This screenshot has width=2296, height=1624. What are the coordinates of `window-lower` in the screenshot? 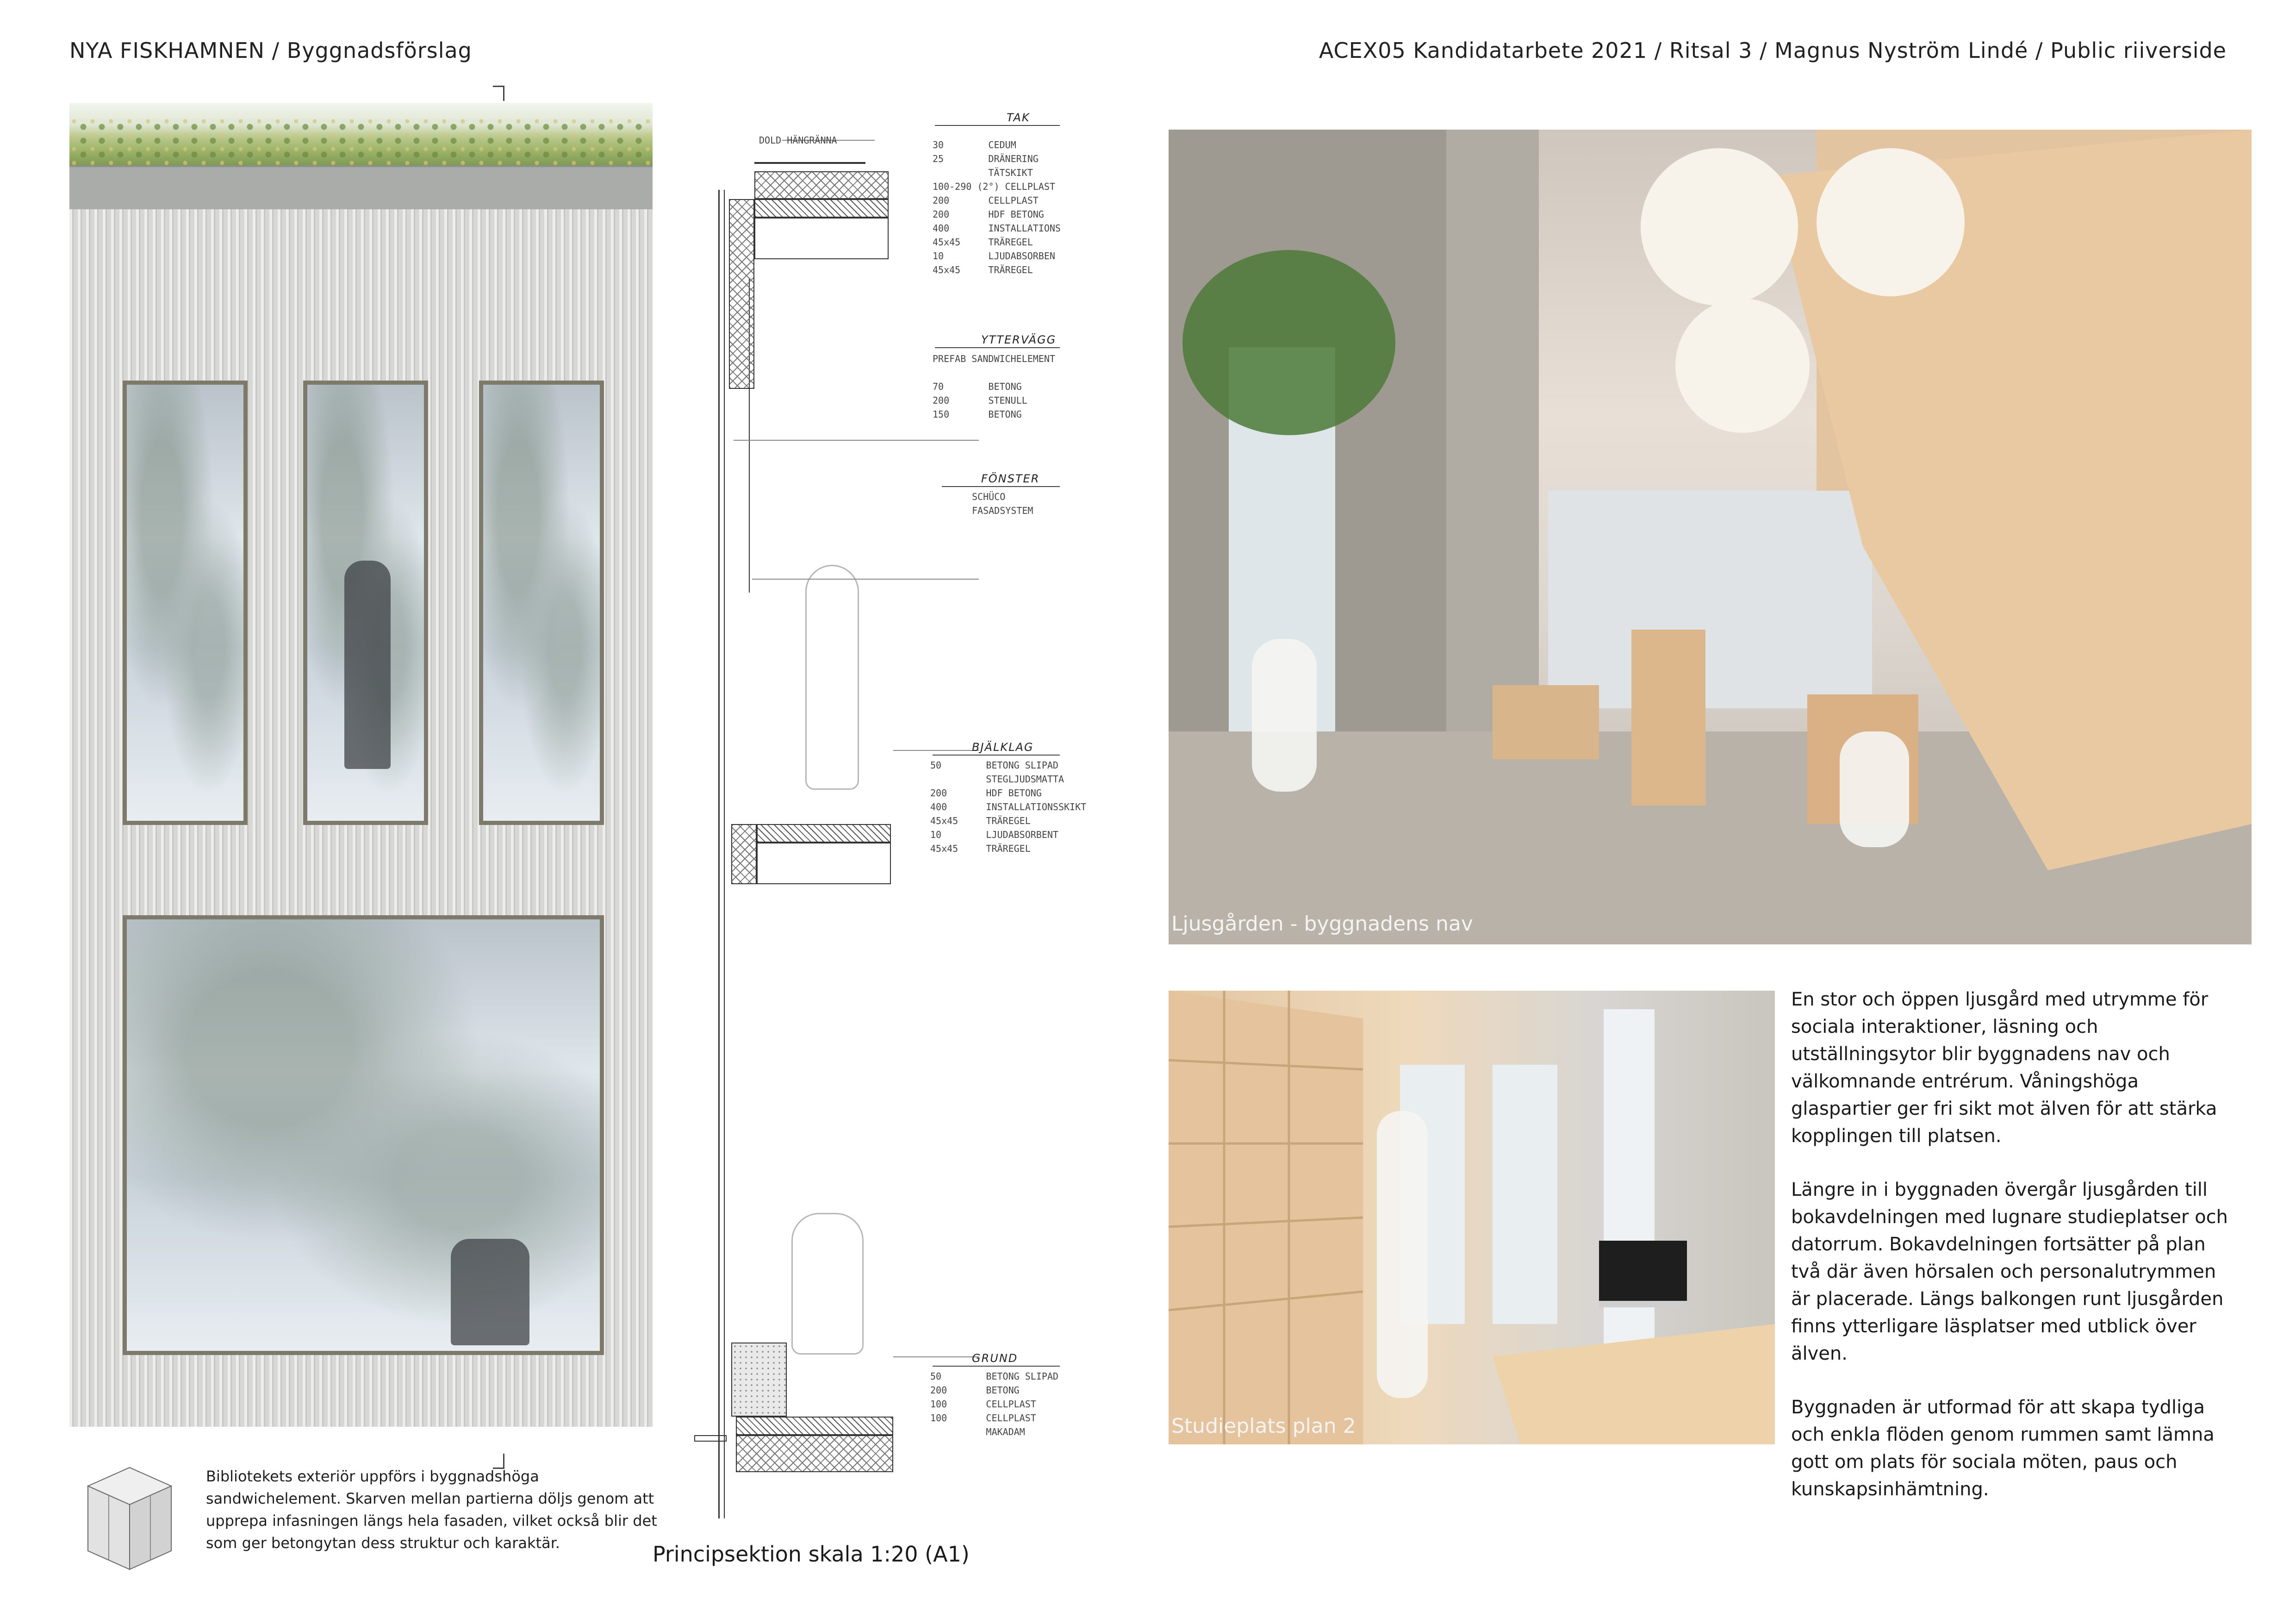 It's located at (363, 1135).